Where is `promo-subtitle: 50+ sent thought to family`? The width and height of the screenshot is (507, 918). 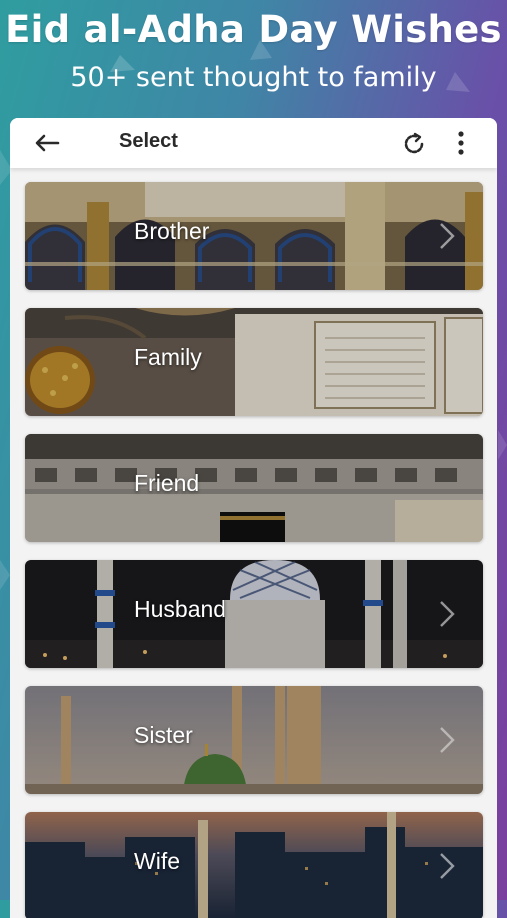
promo-subtitle: 50+ sent thought to family is located at coordinates (253, 77).